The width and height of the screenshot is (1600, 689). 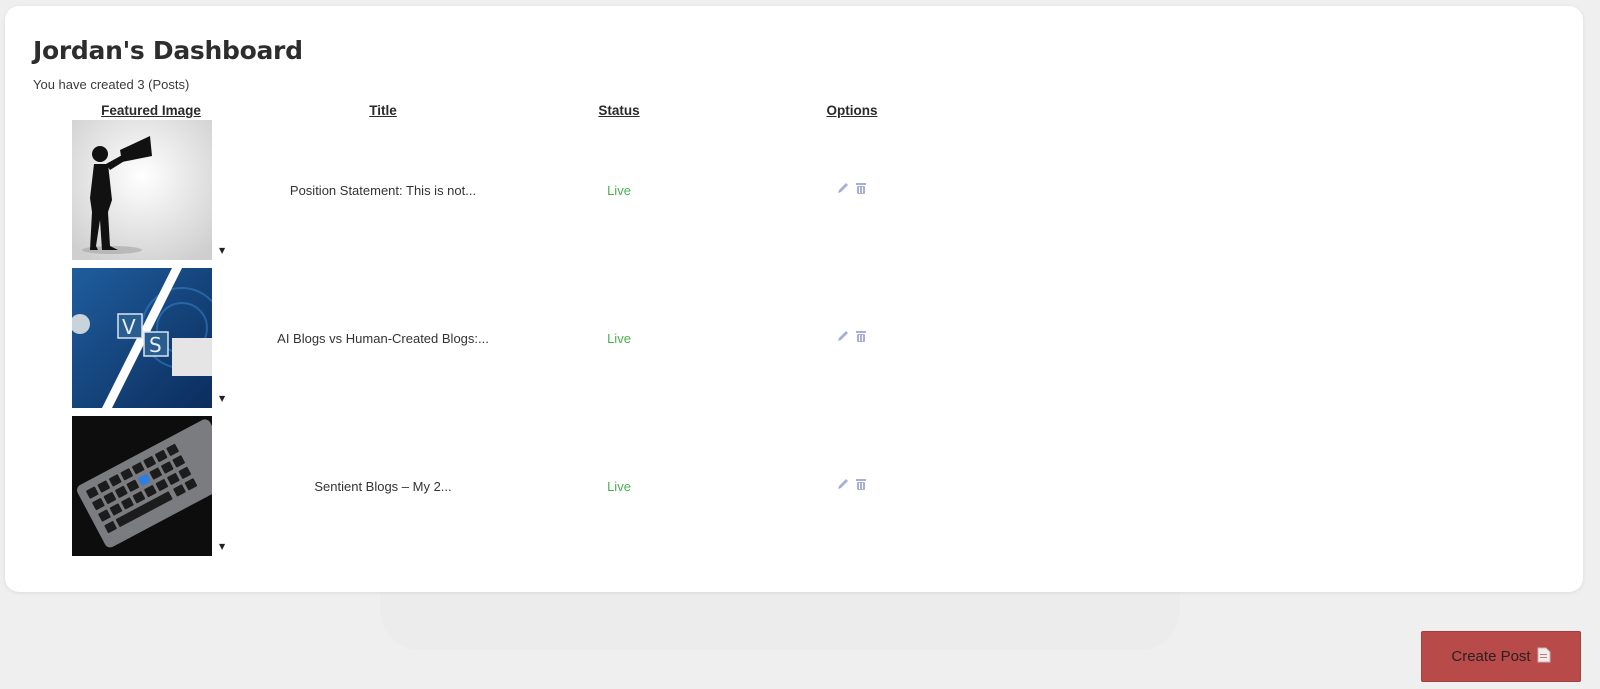 I want to click on svg-text: V, so click(x=129, y=327).